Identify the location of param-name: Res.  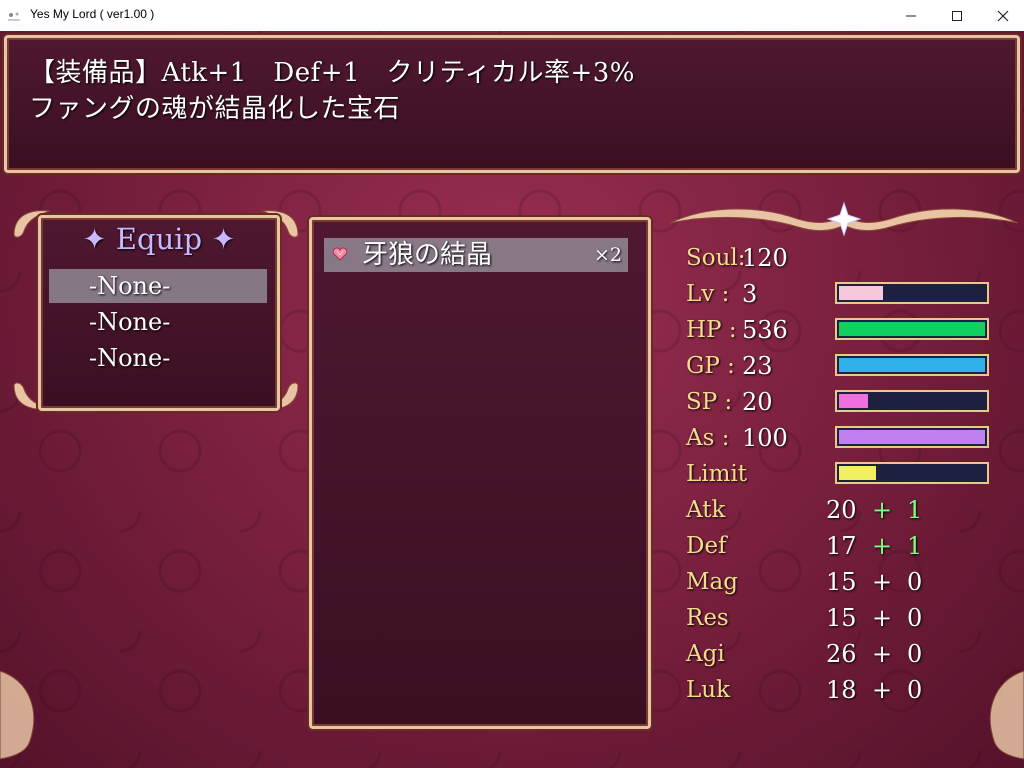
(707, 618).